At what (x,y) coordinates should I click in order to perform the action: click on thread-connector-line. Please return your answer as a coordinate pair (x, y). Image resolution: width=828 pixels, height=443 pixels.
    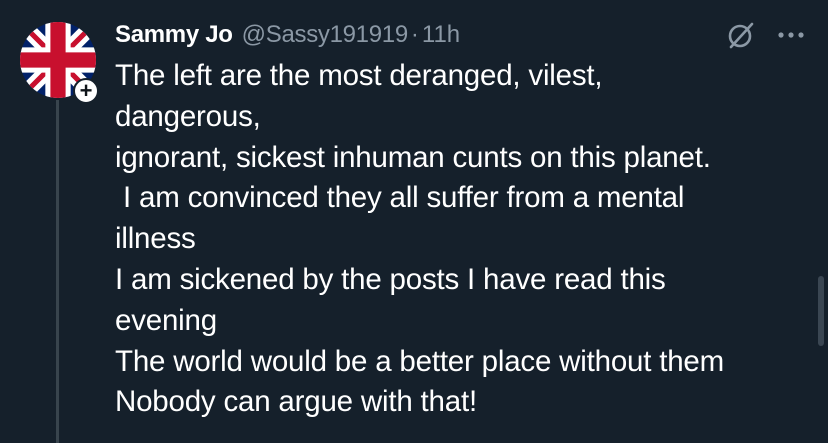
    Looking at the image, I should click on (57, 271).